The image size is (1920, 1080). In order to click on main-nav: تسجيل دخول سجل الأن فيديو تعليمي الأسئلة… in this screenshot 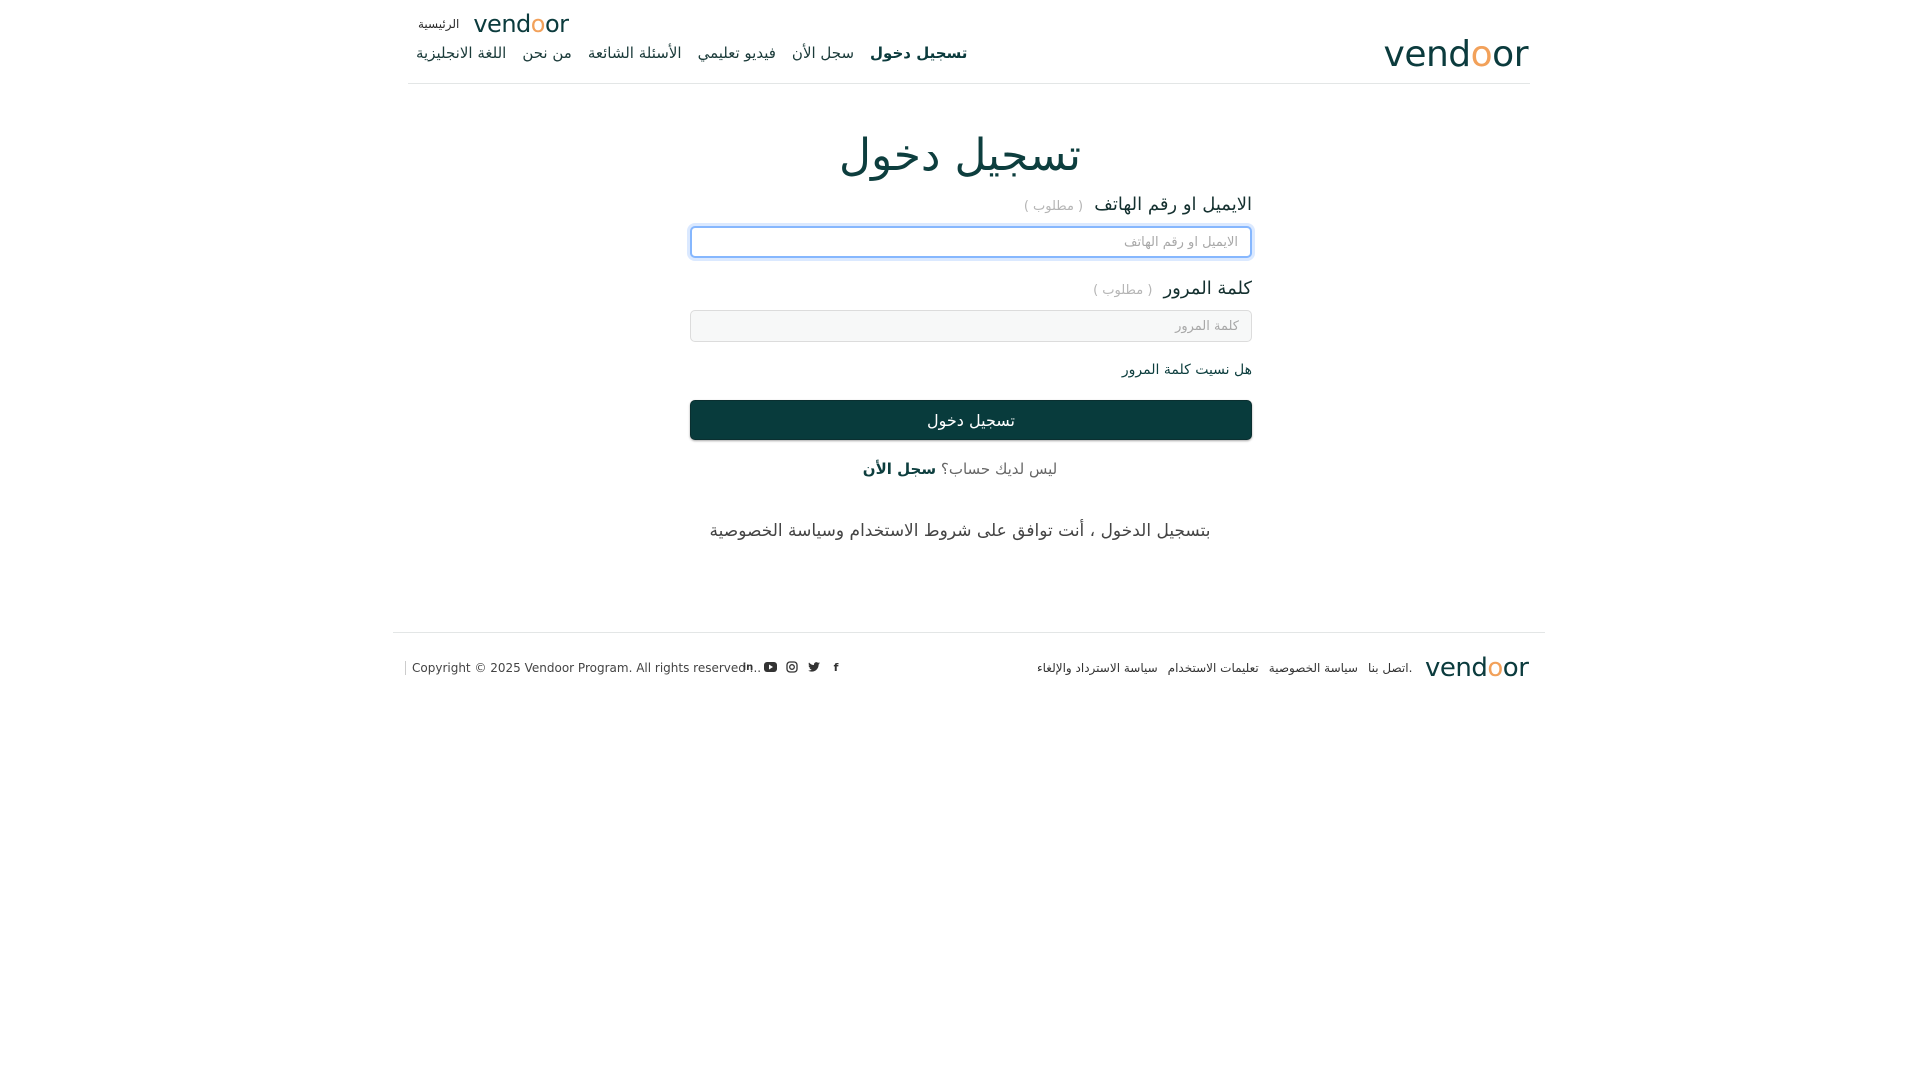, I will do `click(691, 53)`.